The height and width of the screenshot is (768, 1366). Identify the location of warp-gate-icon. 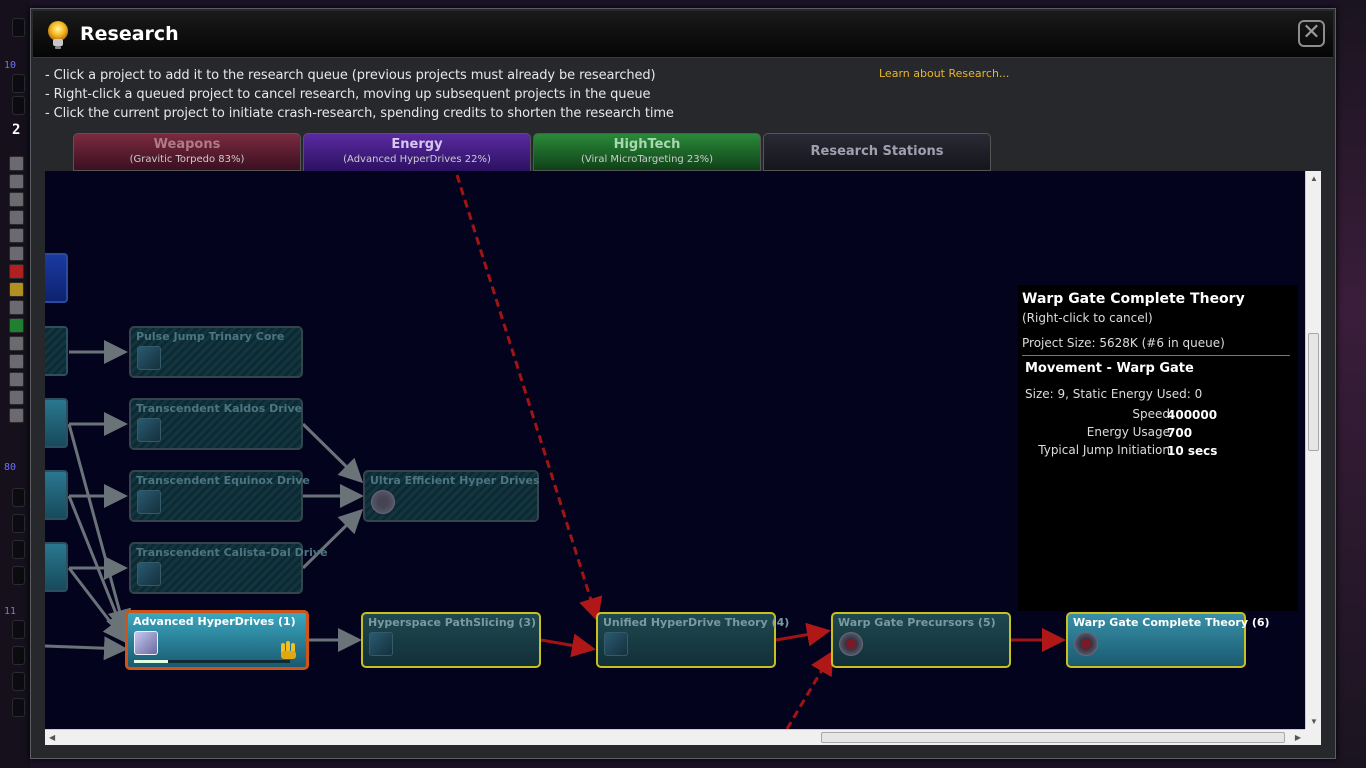
(1086, 644).